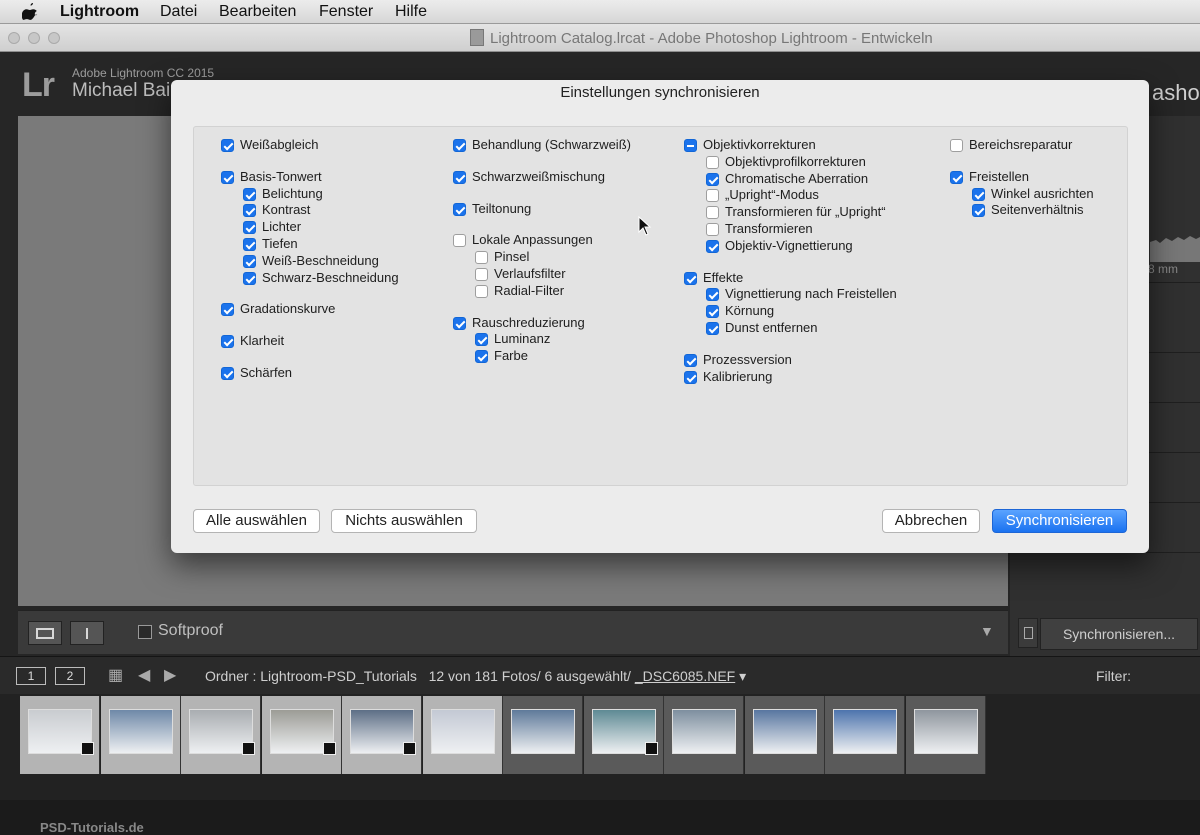 This screenshot has height=835, width=1200. I want to click on select-none-button: Nichts auswählen, so click(404, 521).